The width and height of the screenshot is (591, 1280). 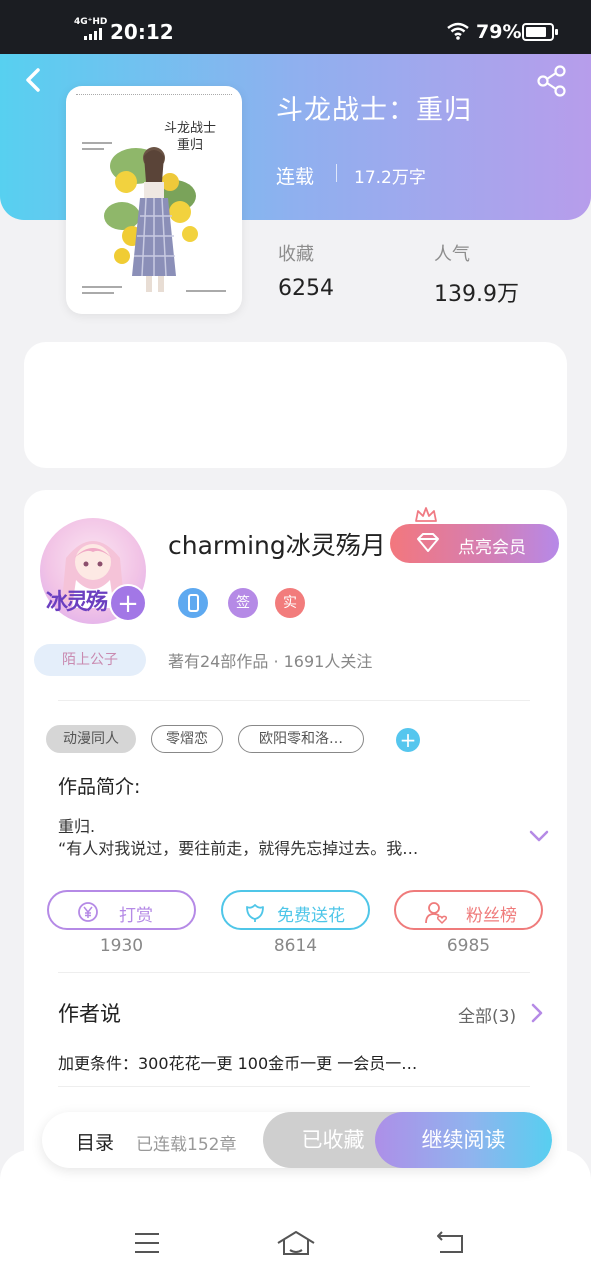 I want to click on battery-percent: 79%, so click(x=499, y=32).